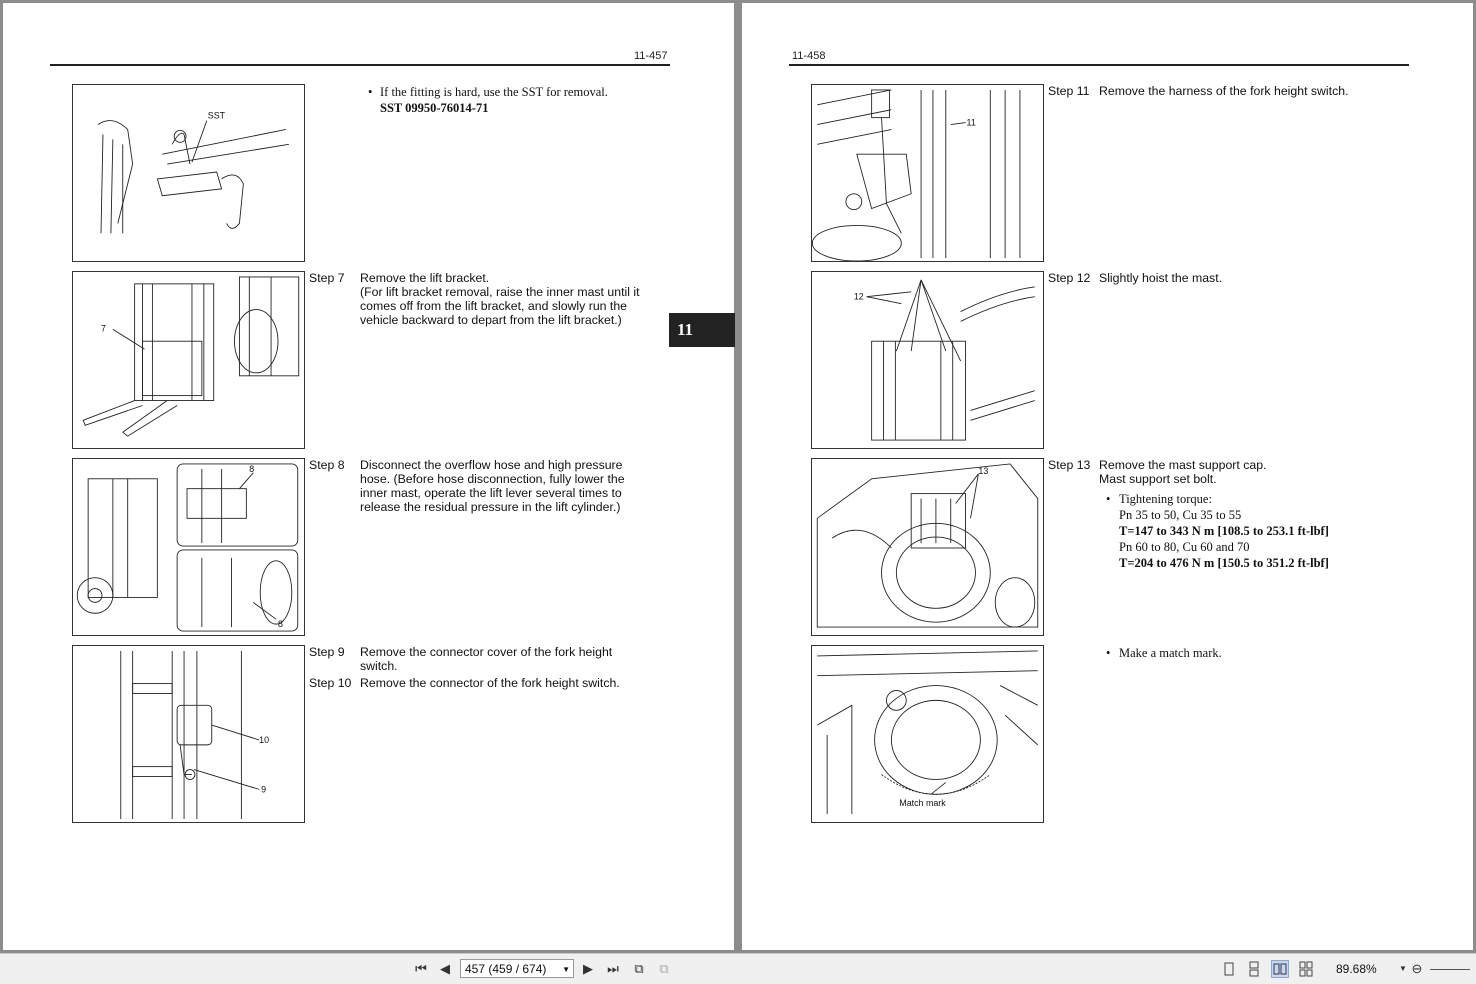 Image resolution: width=1476 pixels, height=984 pixels. I want to click on fig-callout-7: 7, so click(103, 328).